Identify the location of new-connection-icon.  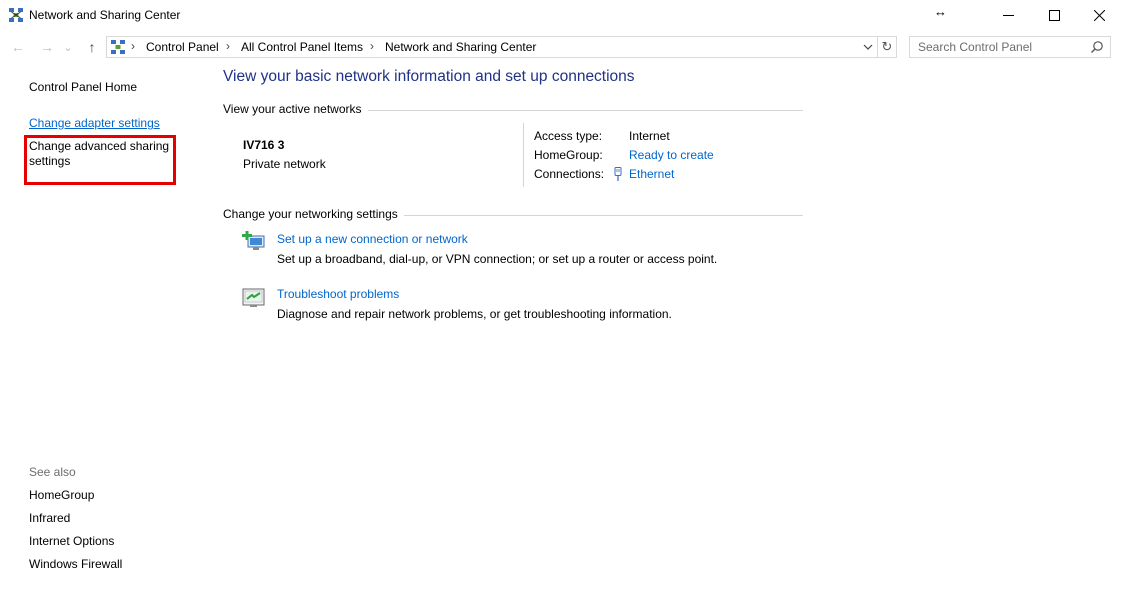
(253, 240).